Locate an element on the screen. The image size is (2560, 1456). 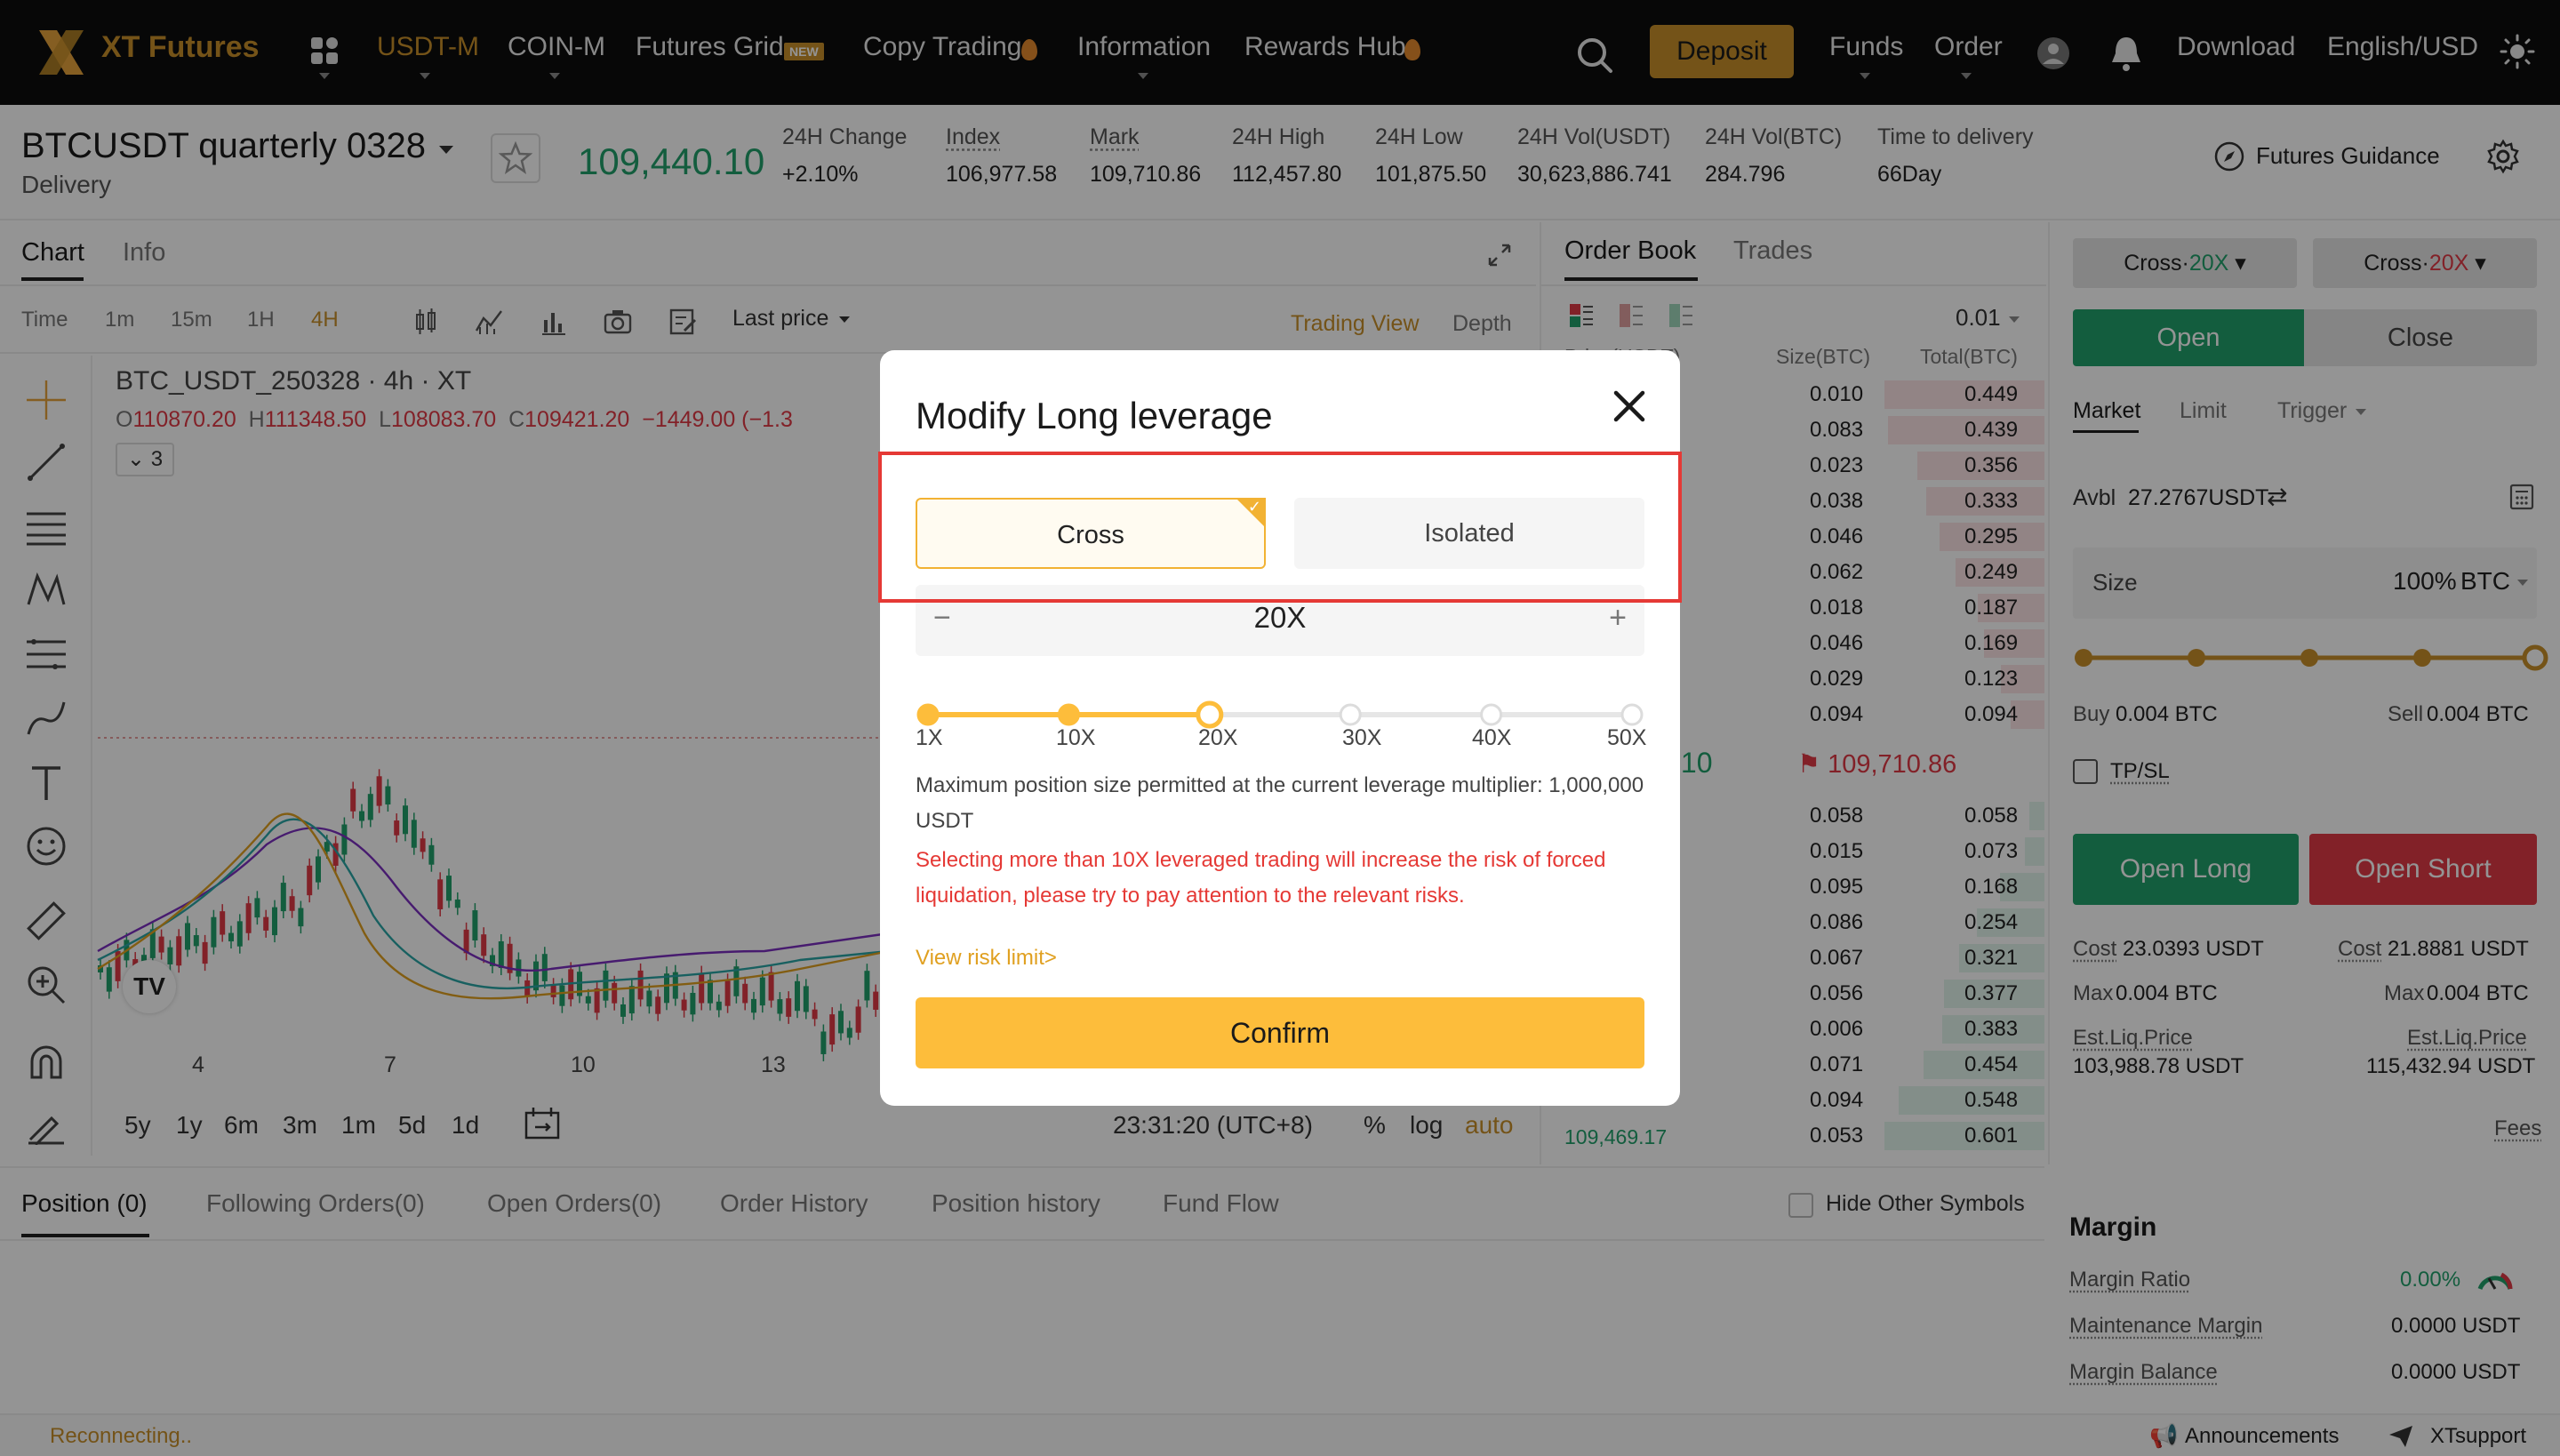
leverage-slider is located at coordinates (1280, 714).